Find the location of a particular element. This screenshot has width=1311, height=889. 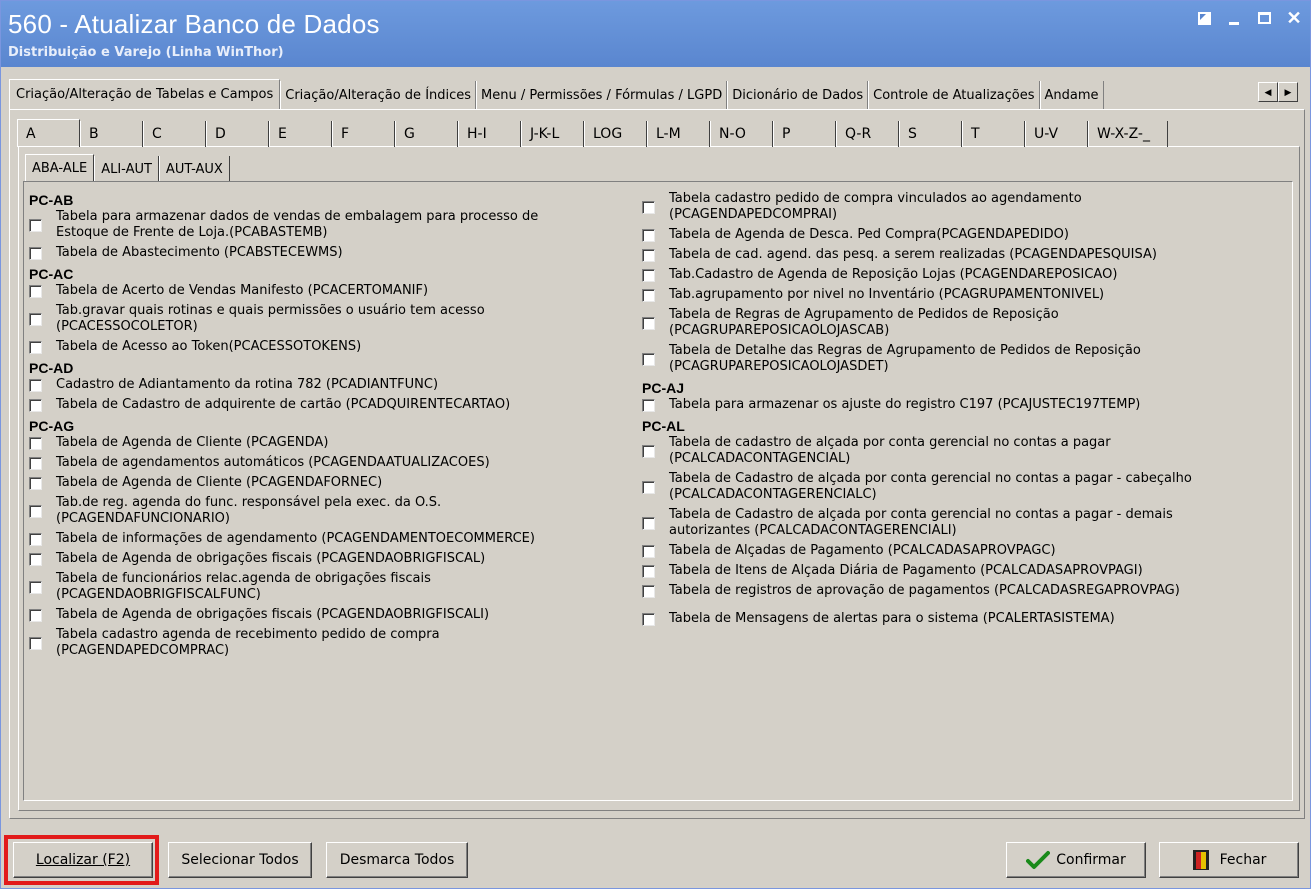

scroll-left-button: ◀ is located at coordinates (1268, 92).